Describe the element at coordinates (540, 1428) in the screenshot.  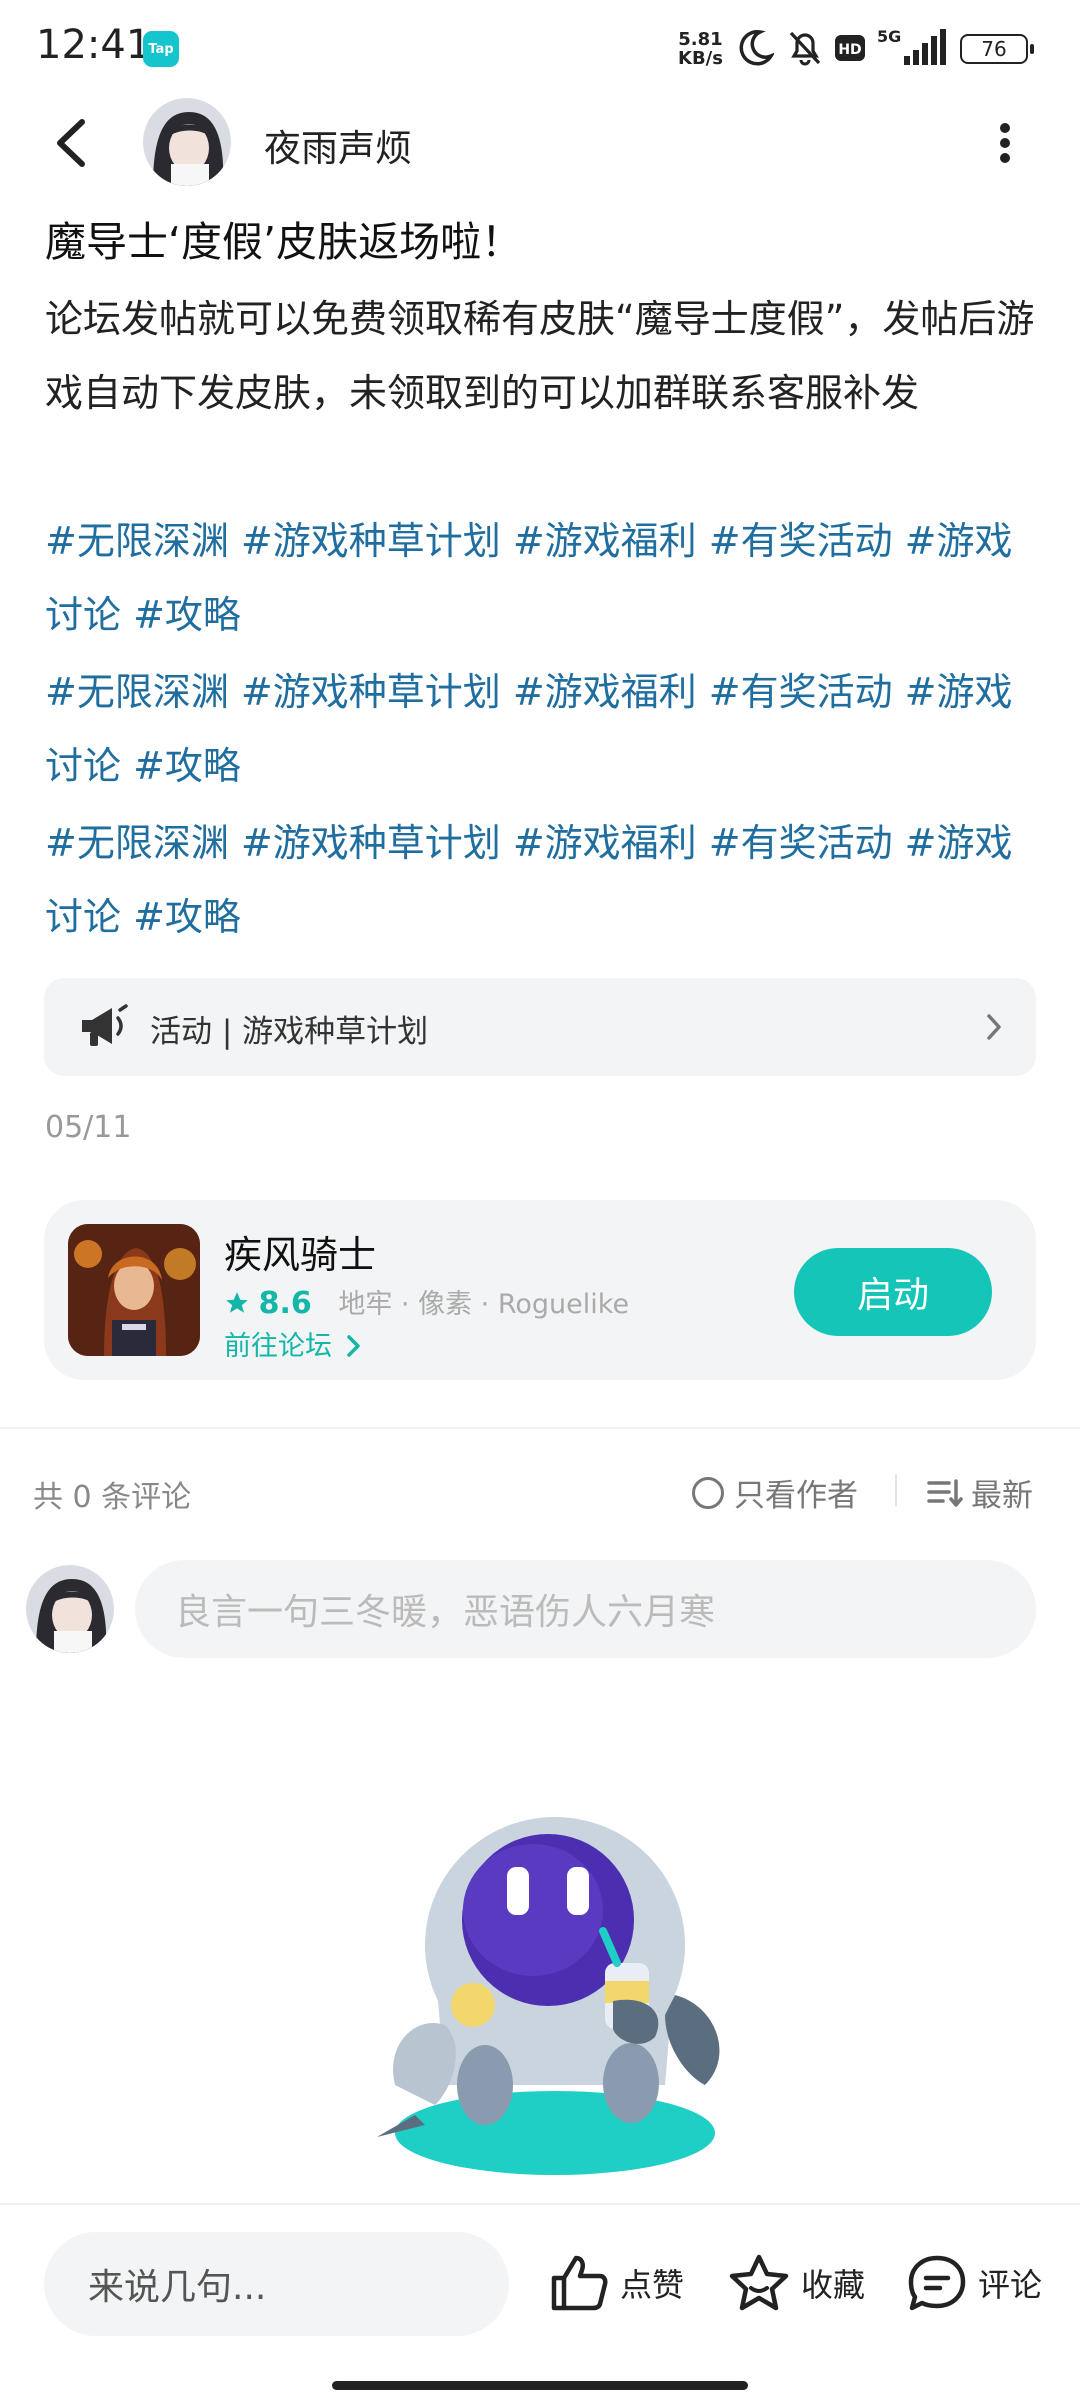
I see `section-divider` at that location.